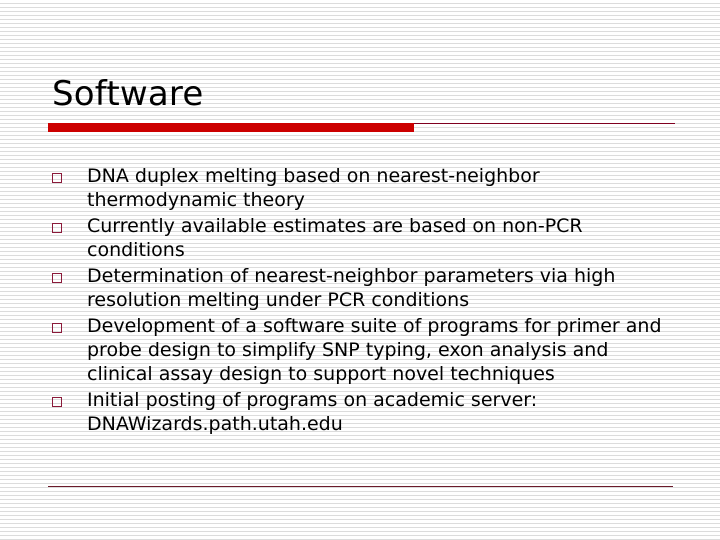 This screenshot has width=720, height=540. What do you see at coordinates (360, 486) in the screenshot?
I see `footer-rule` at bounding box center [360, 486].